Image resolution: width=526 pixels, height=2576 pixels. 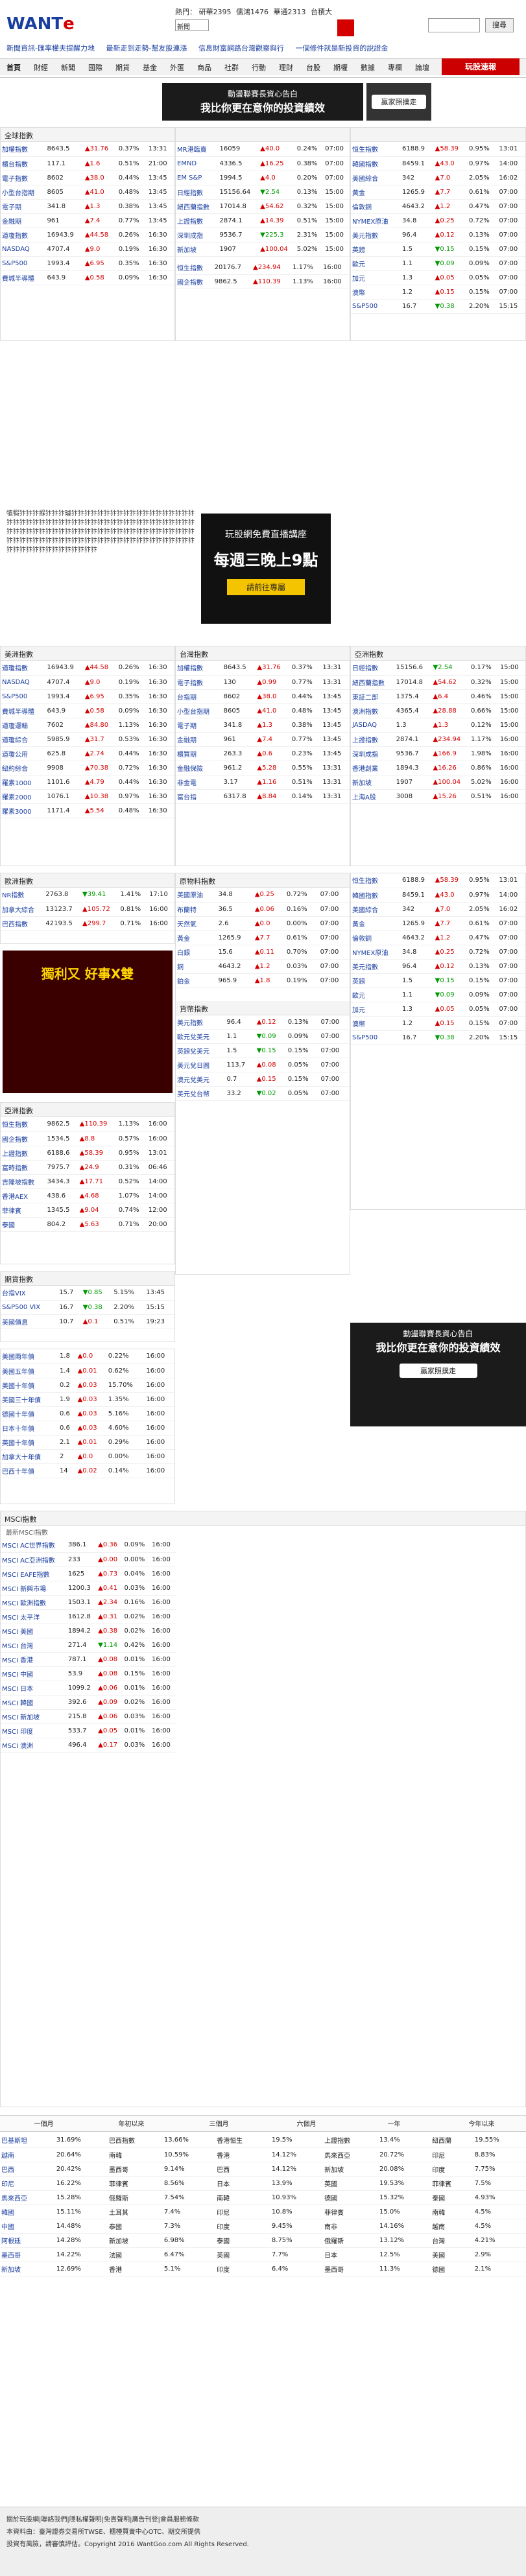 I want to click on quote-row: 美國三十年債 1.9 ▲0.03 1.35% 16:00, so click(x=87, y=1399).